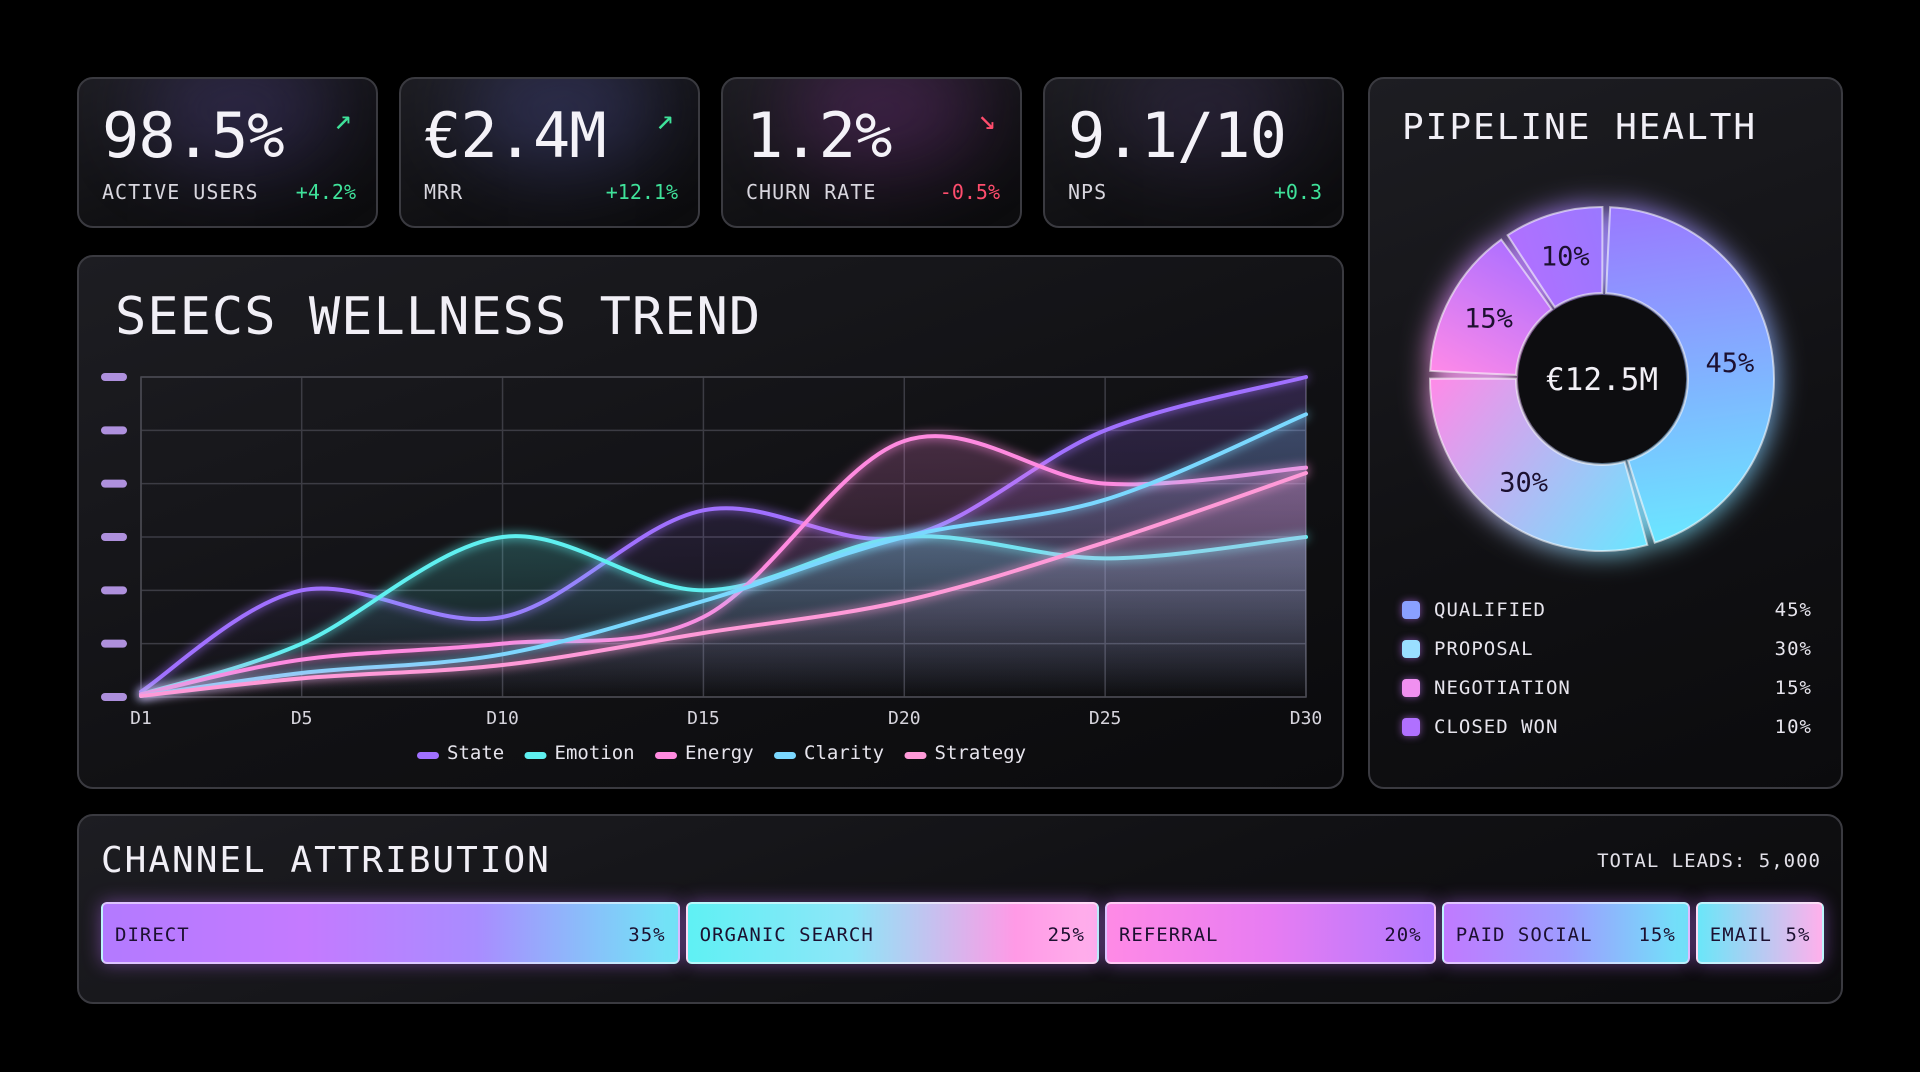 The height and width of the screenshot is (1072, 1920). What do you see at coordinates (819, 135) in the screenshot?
I see `kpi-value: 1.2%` at bounding box center [819, 135].